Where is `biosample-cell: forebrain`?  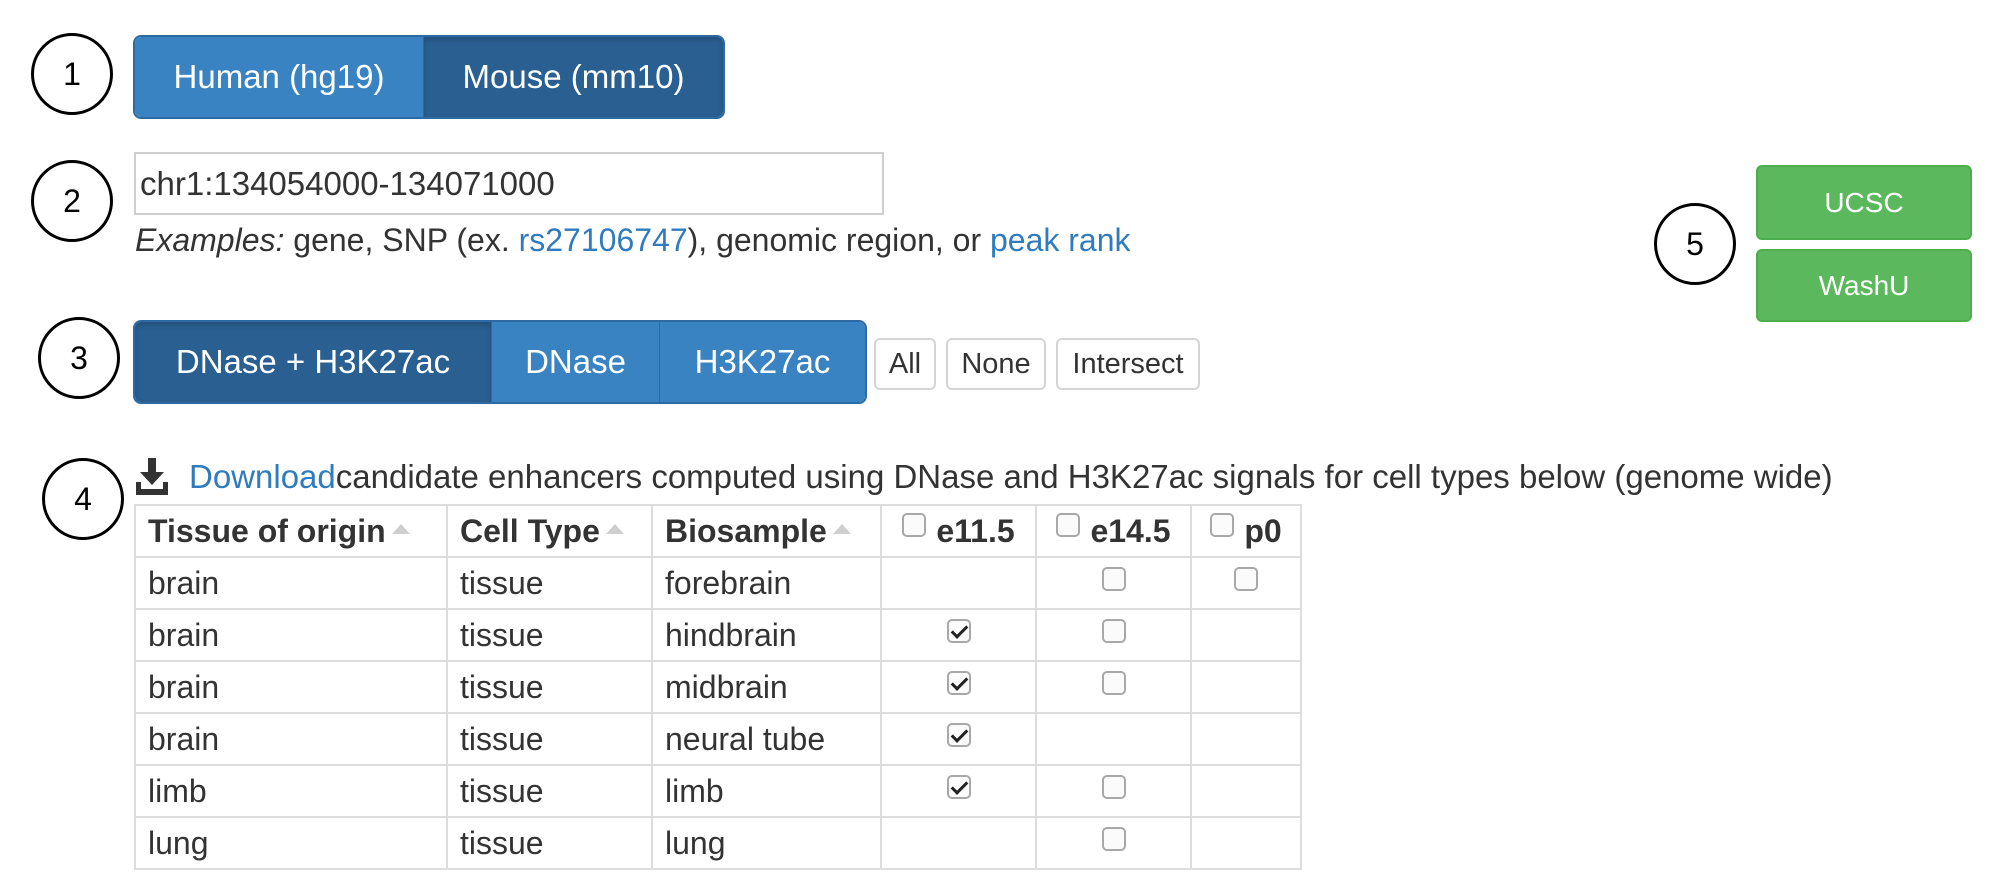 biosample-cell: forebrain is located at coordinates (766, 583).